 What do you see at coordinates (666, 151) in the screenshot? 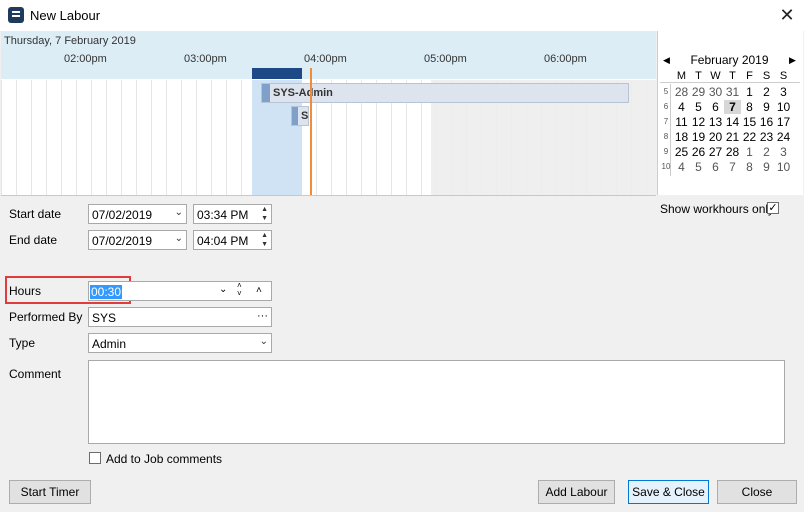
I see `week-number: 9` at bounding box center [666, 151].